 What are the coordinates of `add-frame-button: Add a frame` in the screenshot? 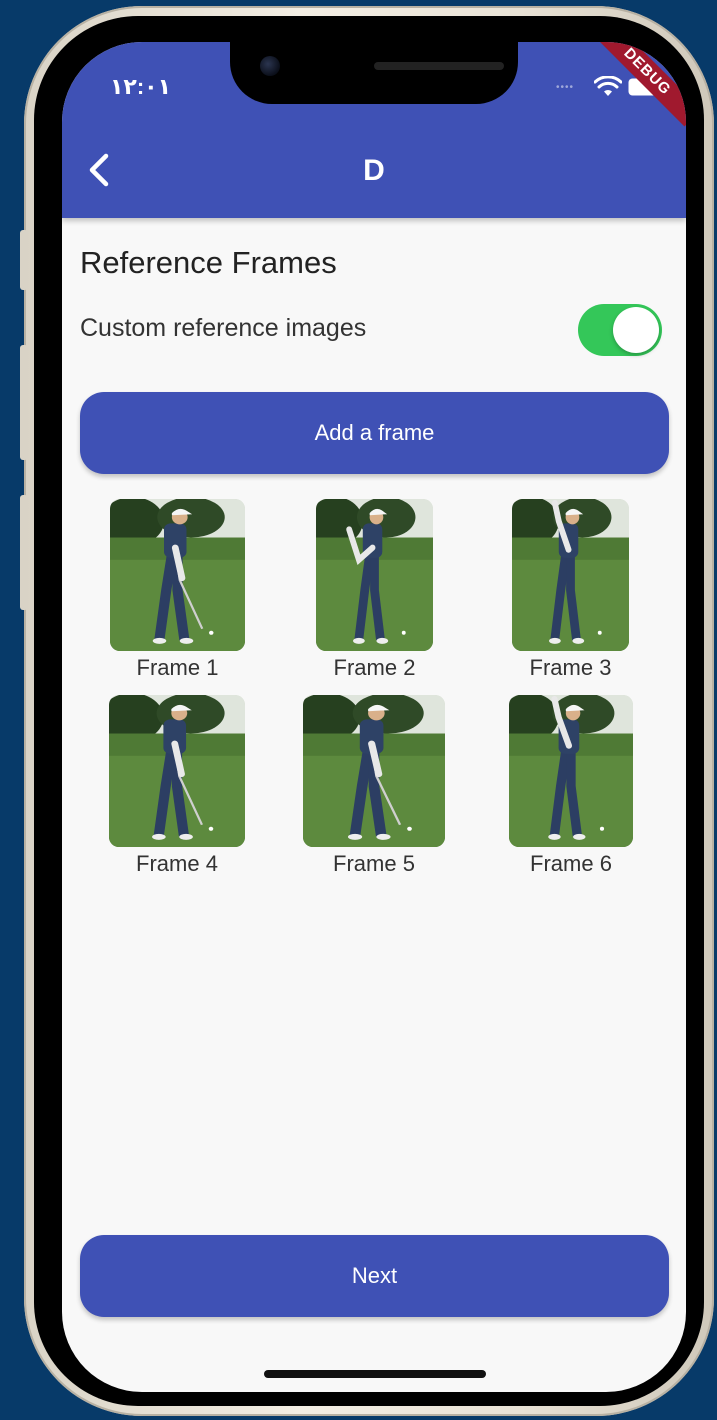 It's located at (374, 433).